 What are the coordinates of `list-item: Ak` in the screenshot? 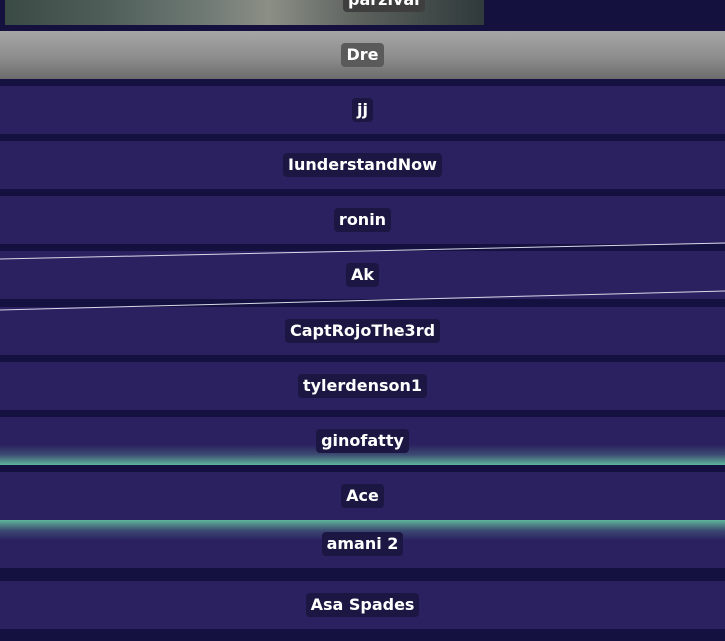 It's located at (362, 275).